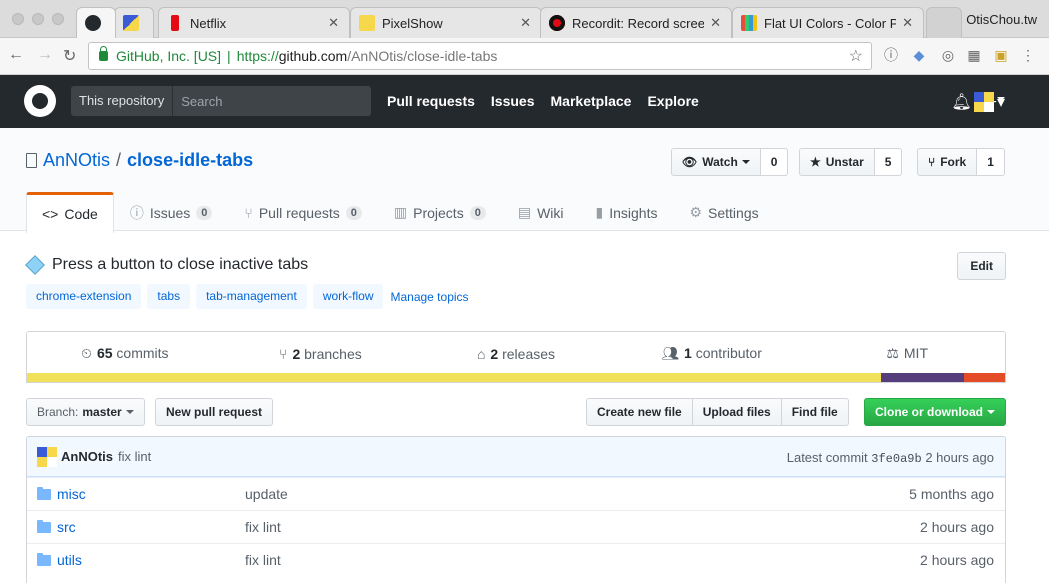 The image size is (1049, 583). I want to click on tab-issues: ⓘ Issues 0, so click(171, 212).